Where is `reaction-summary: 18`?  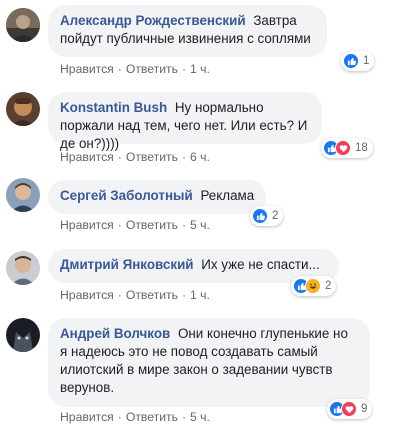
reaction-summary: 18 is located at coordinates (347, 148).